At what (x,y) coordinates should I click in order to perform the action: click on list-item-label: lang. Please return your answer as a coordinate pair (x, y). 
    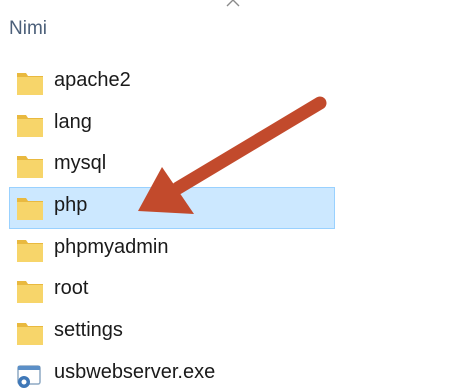
    Looking at the image, I should click on (73, 121).